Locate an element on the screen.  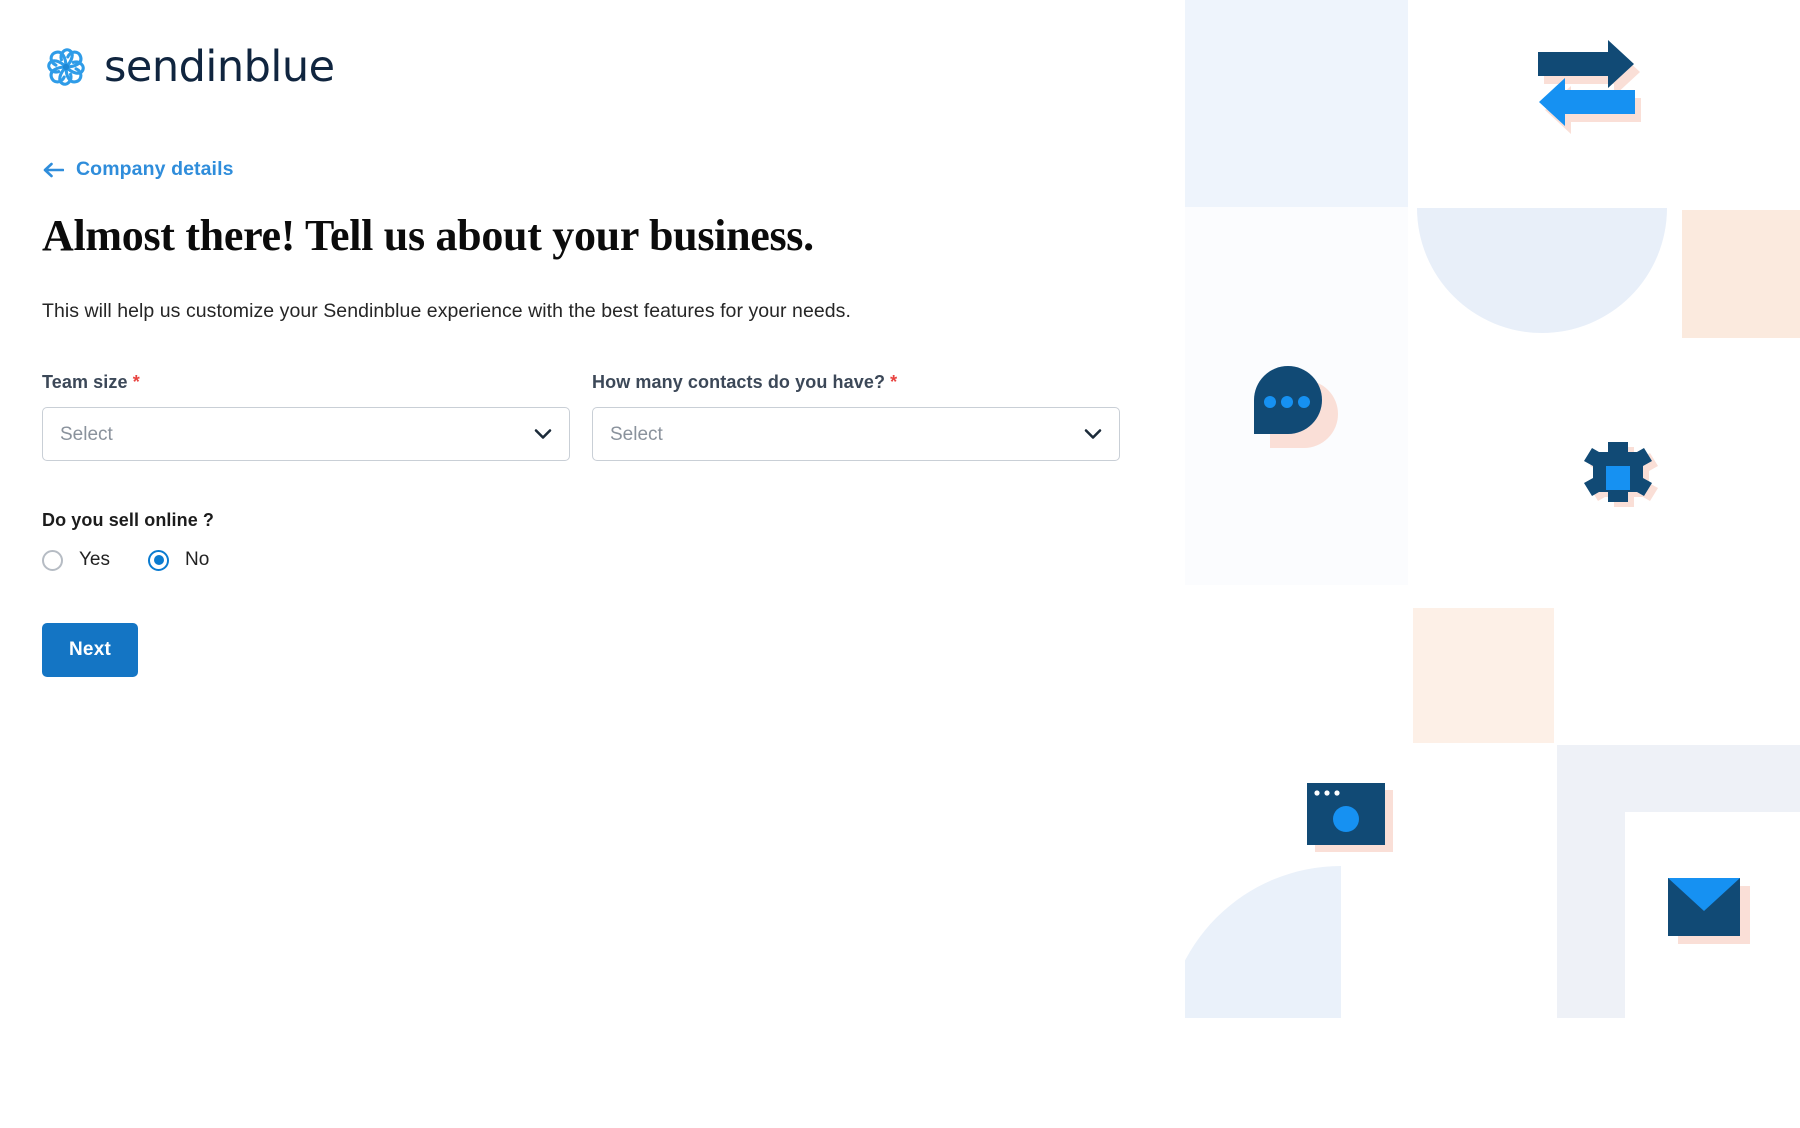
contacts-count-label-text: How many contacts do you have? is located at coordinates (739, 382).